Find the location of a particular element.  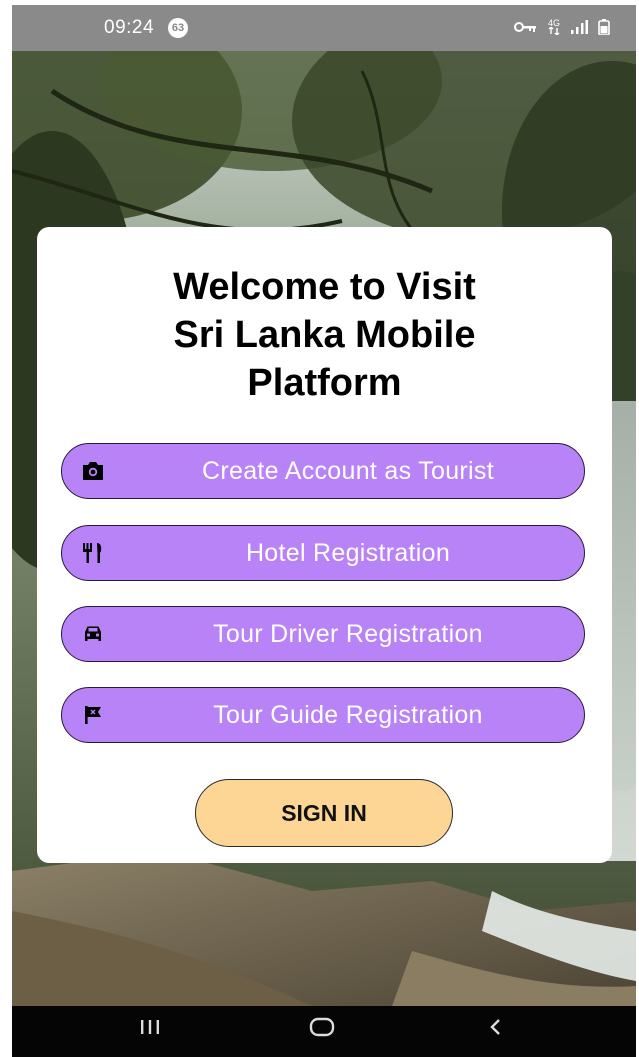

back-icon is located at coordinates (496, 1027).